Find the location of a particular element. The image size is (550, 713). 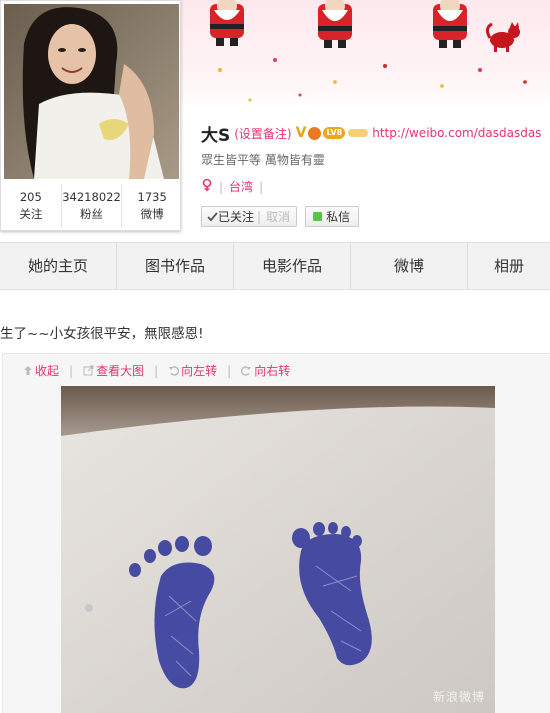

rotate-left-icon is located at coordinates (174, 371).